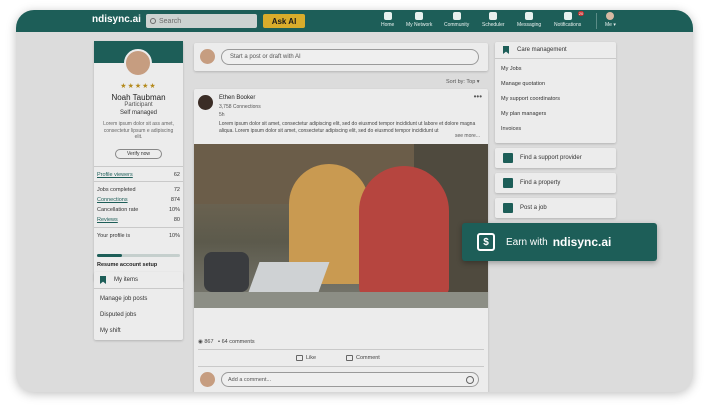 The height and width of the screenshot is (414, 711). Describe the element at coordinates (238, 342) in the screenshot. I see `comments-count: 64 comments` at that location.